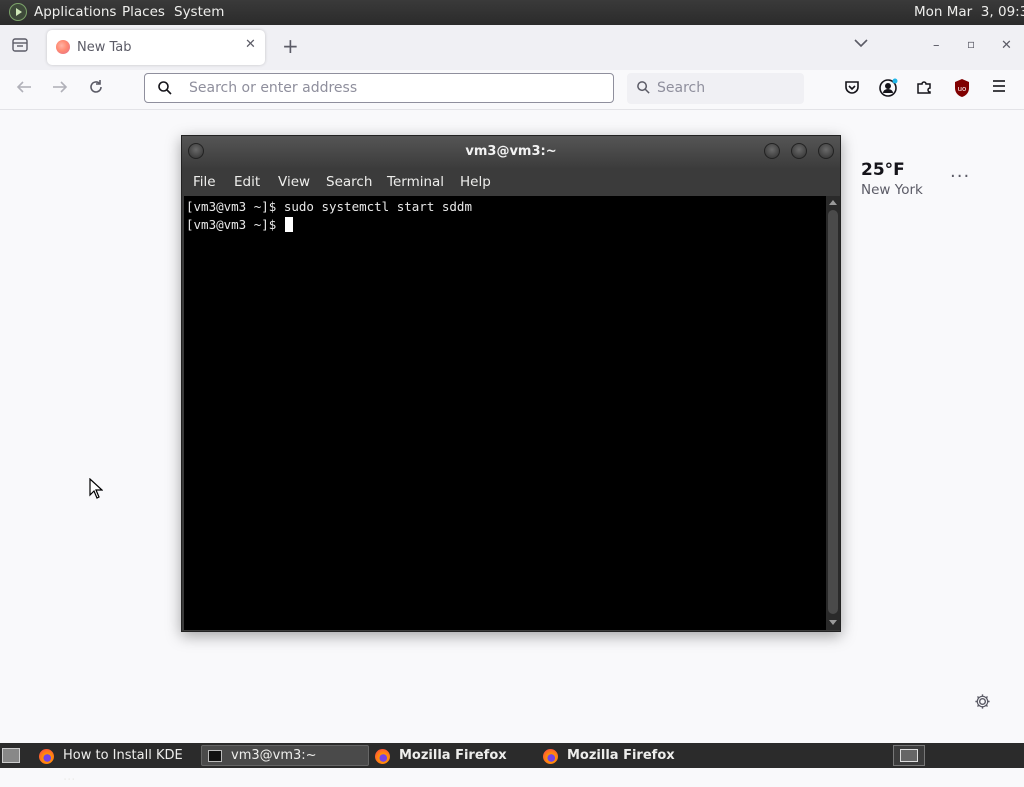  I want to click on ublock-origin-shield-icon: uo, so click(962, 89).